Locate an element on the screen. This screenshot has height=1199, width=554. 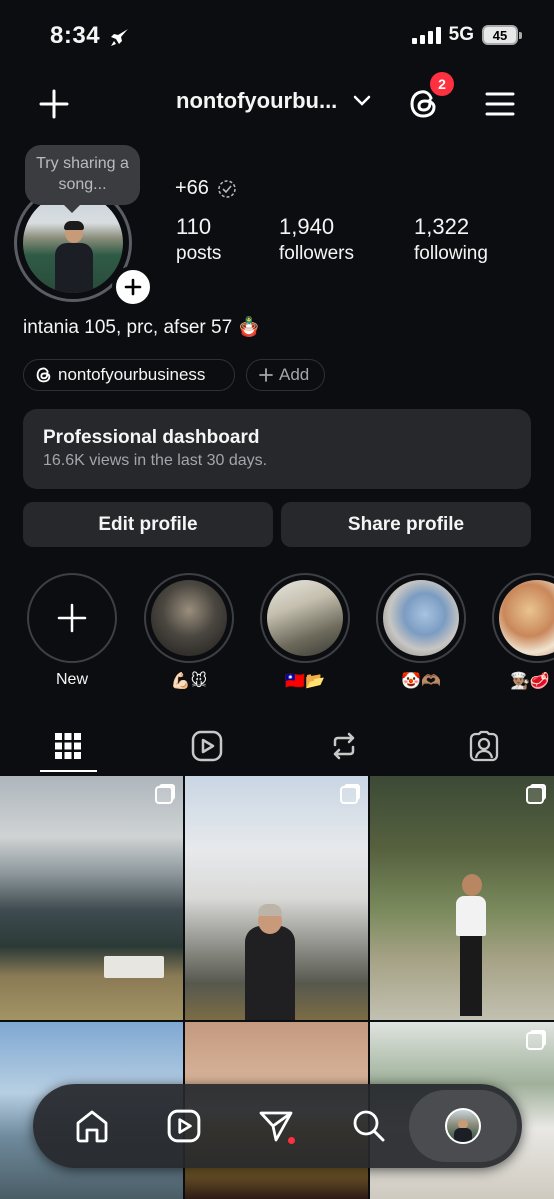
location-arrow-icon is located at coordinates (119, 37).